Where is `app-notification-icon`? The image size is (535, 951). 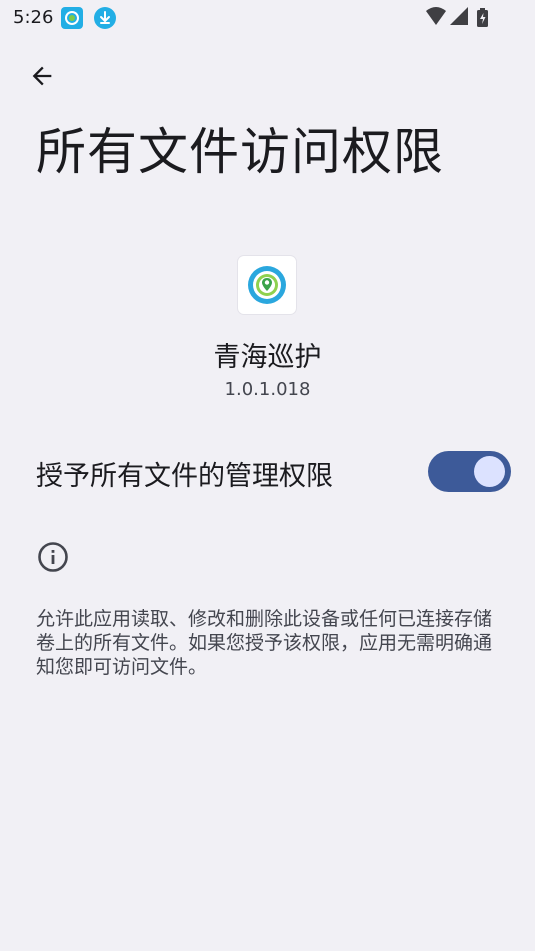
app-notification-icon is located at coordinates (72, 18).